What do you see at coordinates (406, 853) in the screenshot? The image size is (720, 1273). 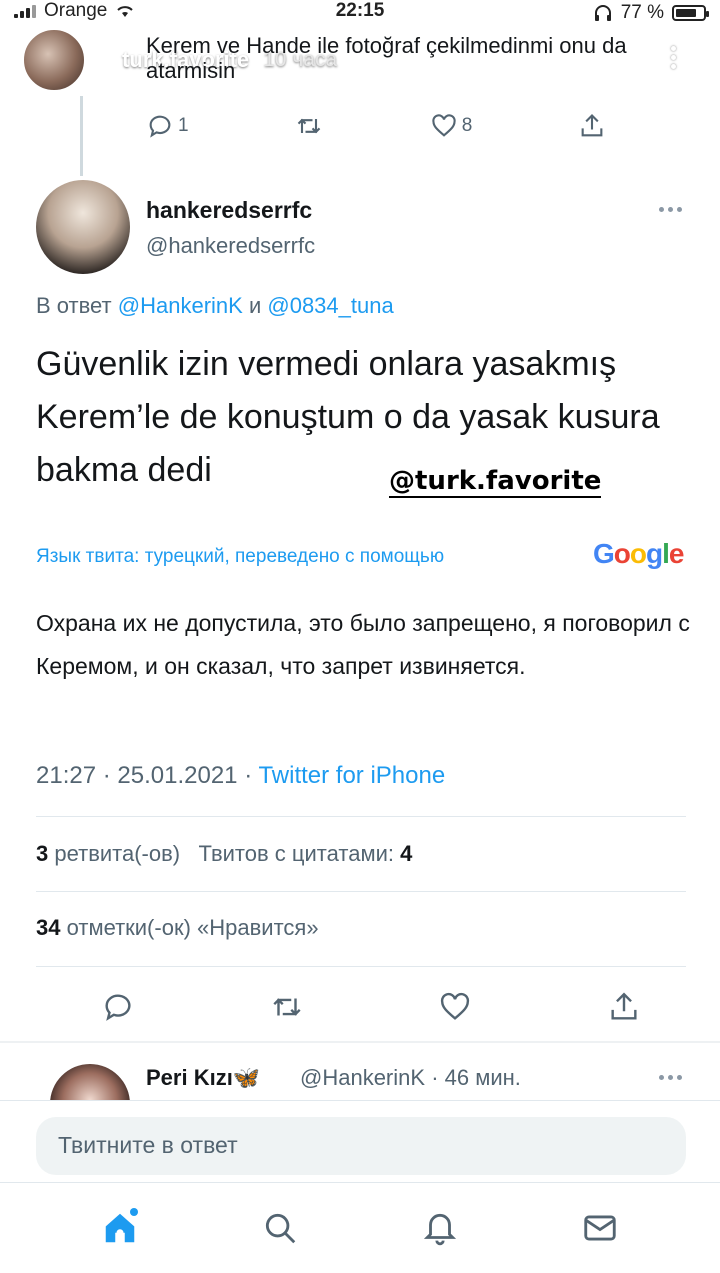 I see `quotes-count: 4` at bounding box center [406, 853].